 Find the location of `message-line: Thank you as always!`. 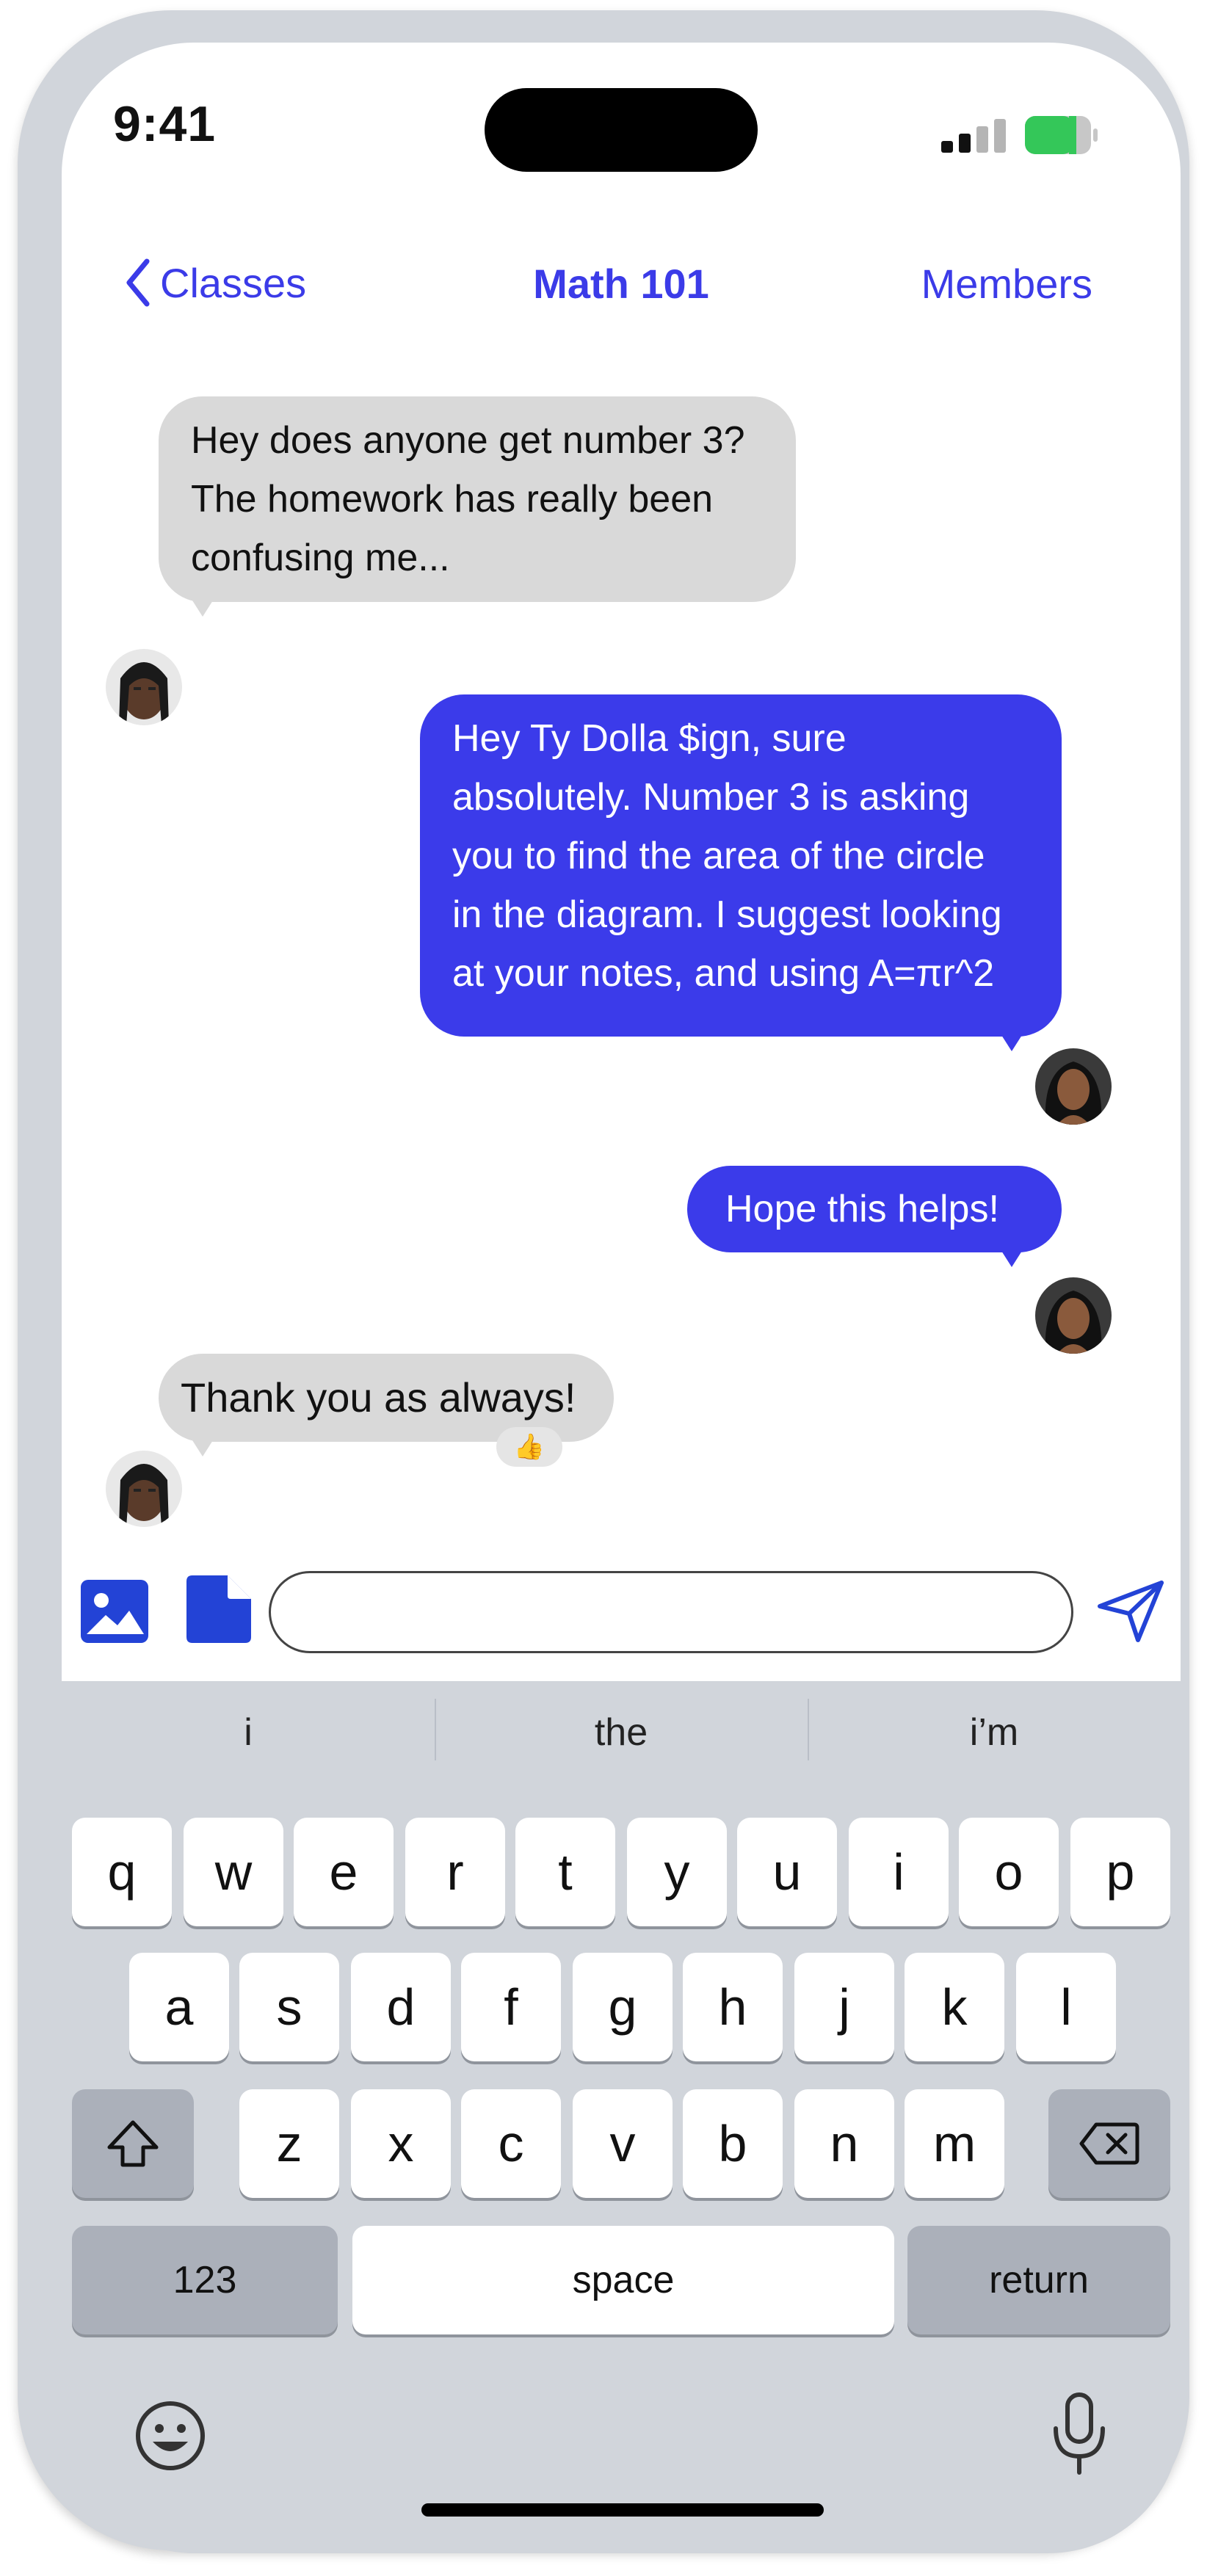

message-line: Thank you as always! is located at coordinates (378, 1397).